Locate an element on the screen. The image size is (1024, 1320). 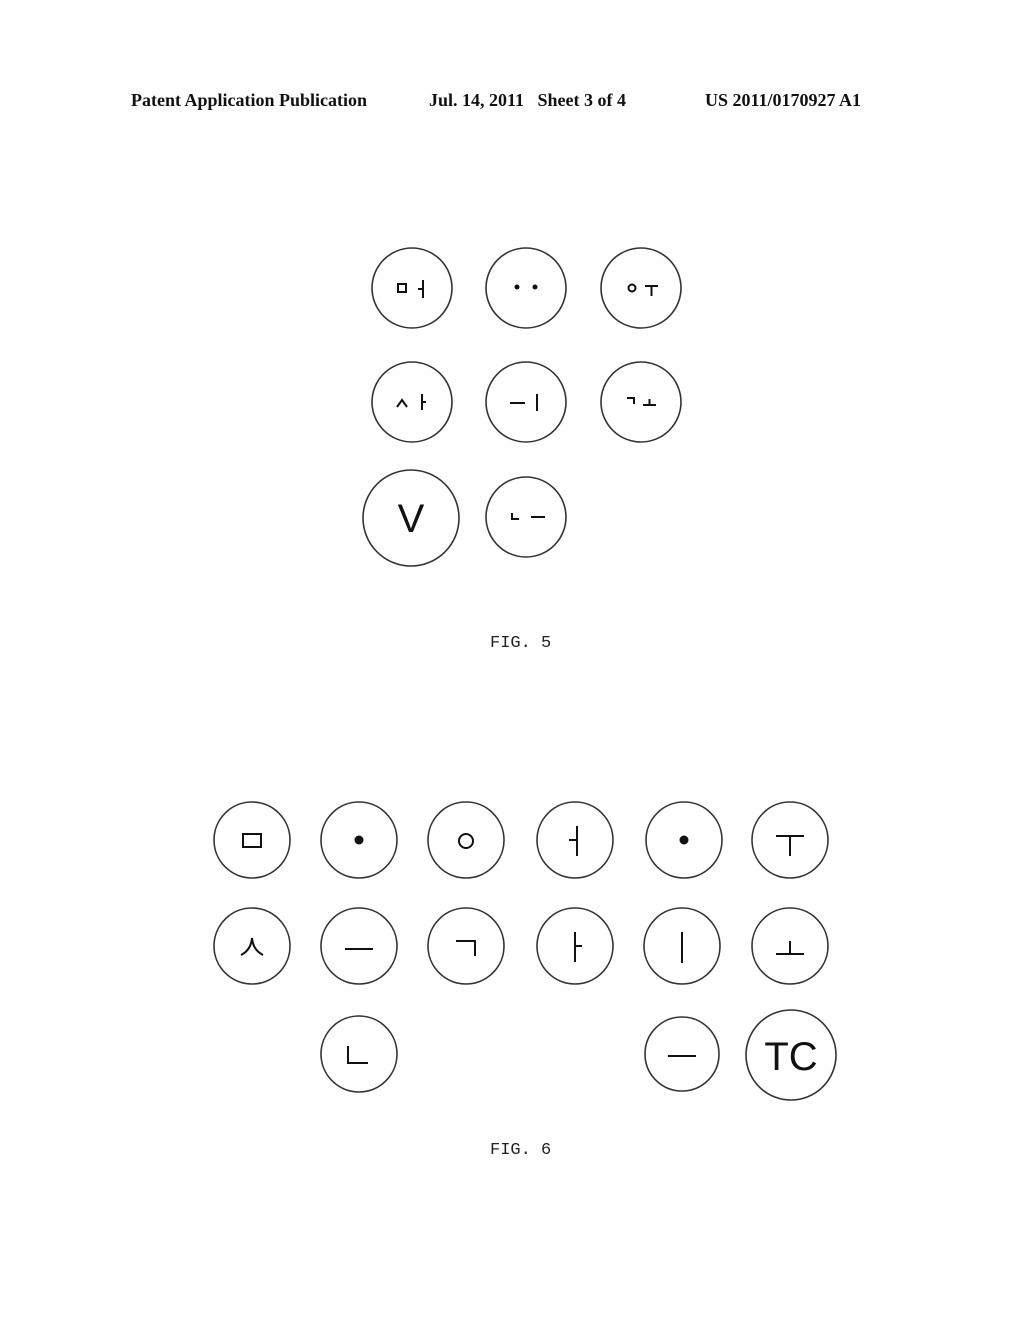
key-fig5-r3c2 is located at coordinates (526, 517).